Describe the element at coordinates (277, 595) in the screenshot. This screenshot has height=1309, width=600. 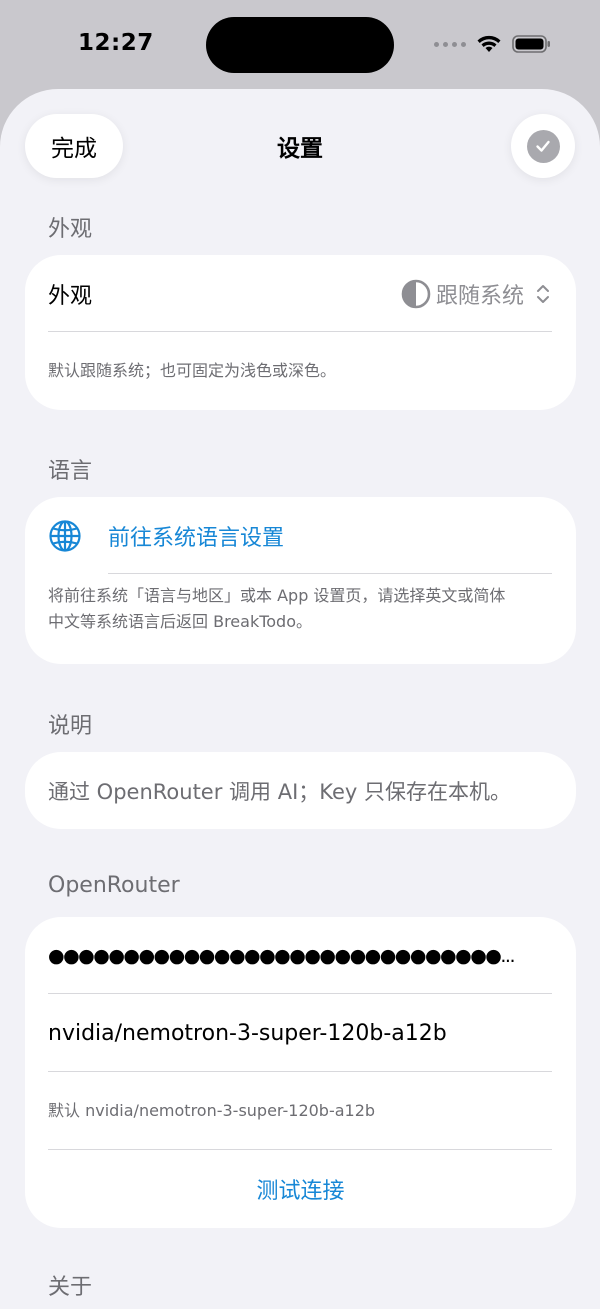
I see `language-footnote-line1: 将前往系统「语言与地区」或本 App 设置页，请选择英文或简体` at that location.